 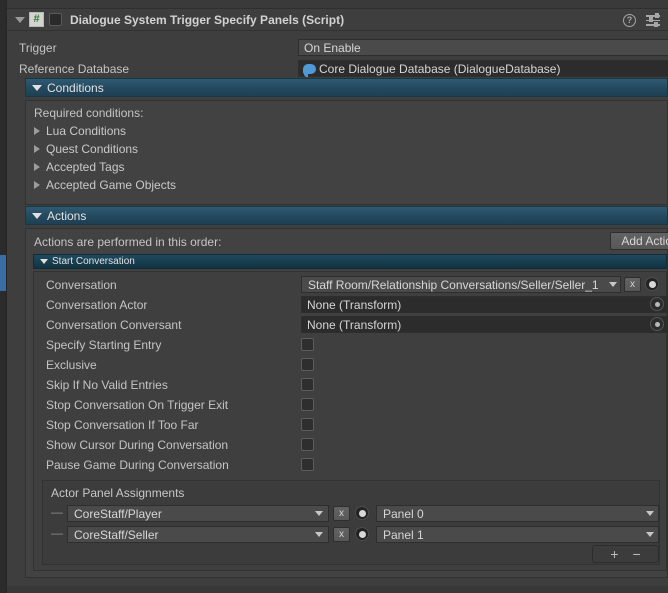 I want to click on toggle-row-skip-if-no-valid-entries: Skip If No Valid Entries, so click(x=351, y=385).